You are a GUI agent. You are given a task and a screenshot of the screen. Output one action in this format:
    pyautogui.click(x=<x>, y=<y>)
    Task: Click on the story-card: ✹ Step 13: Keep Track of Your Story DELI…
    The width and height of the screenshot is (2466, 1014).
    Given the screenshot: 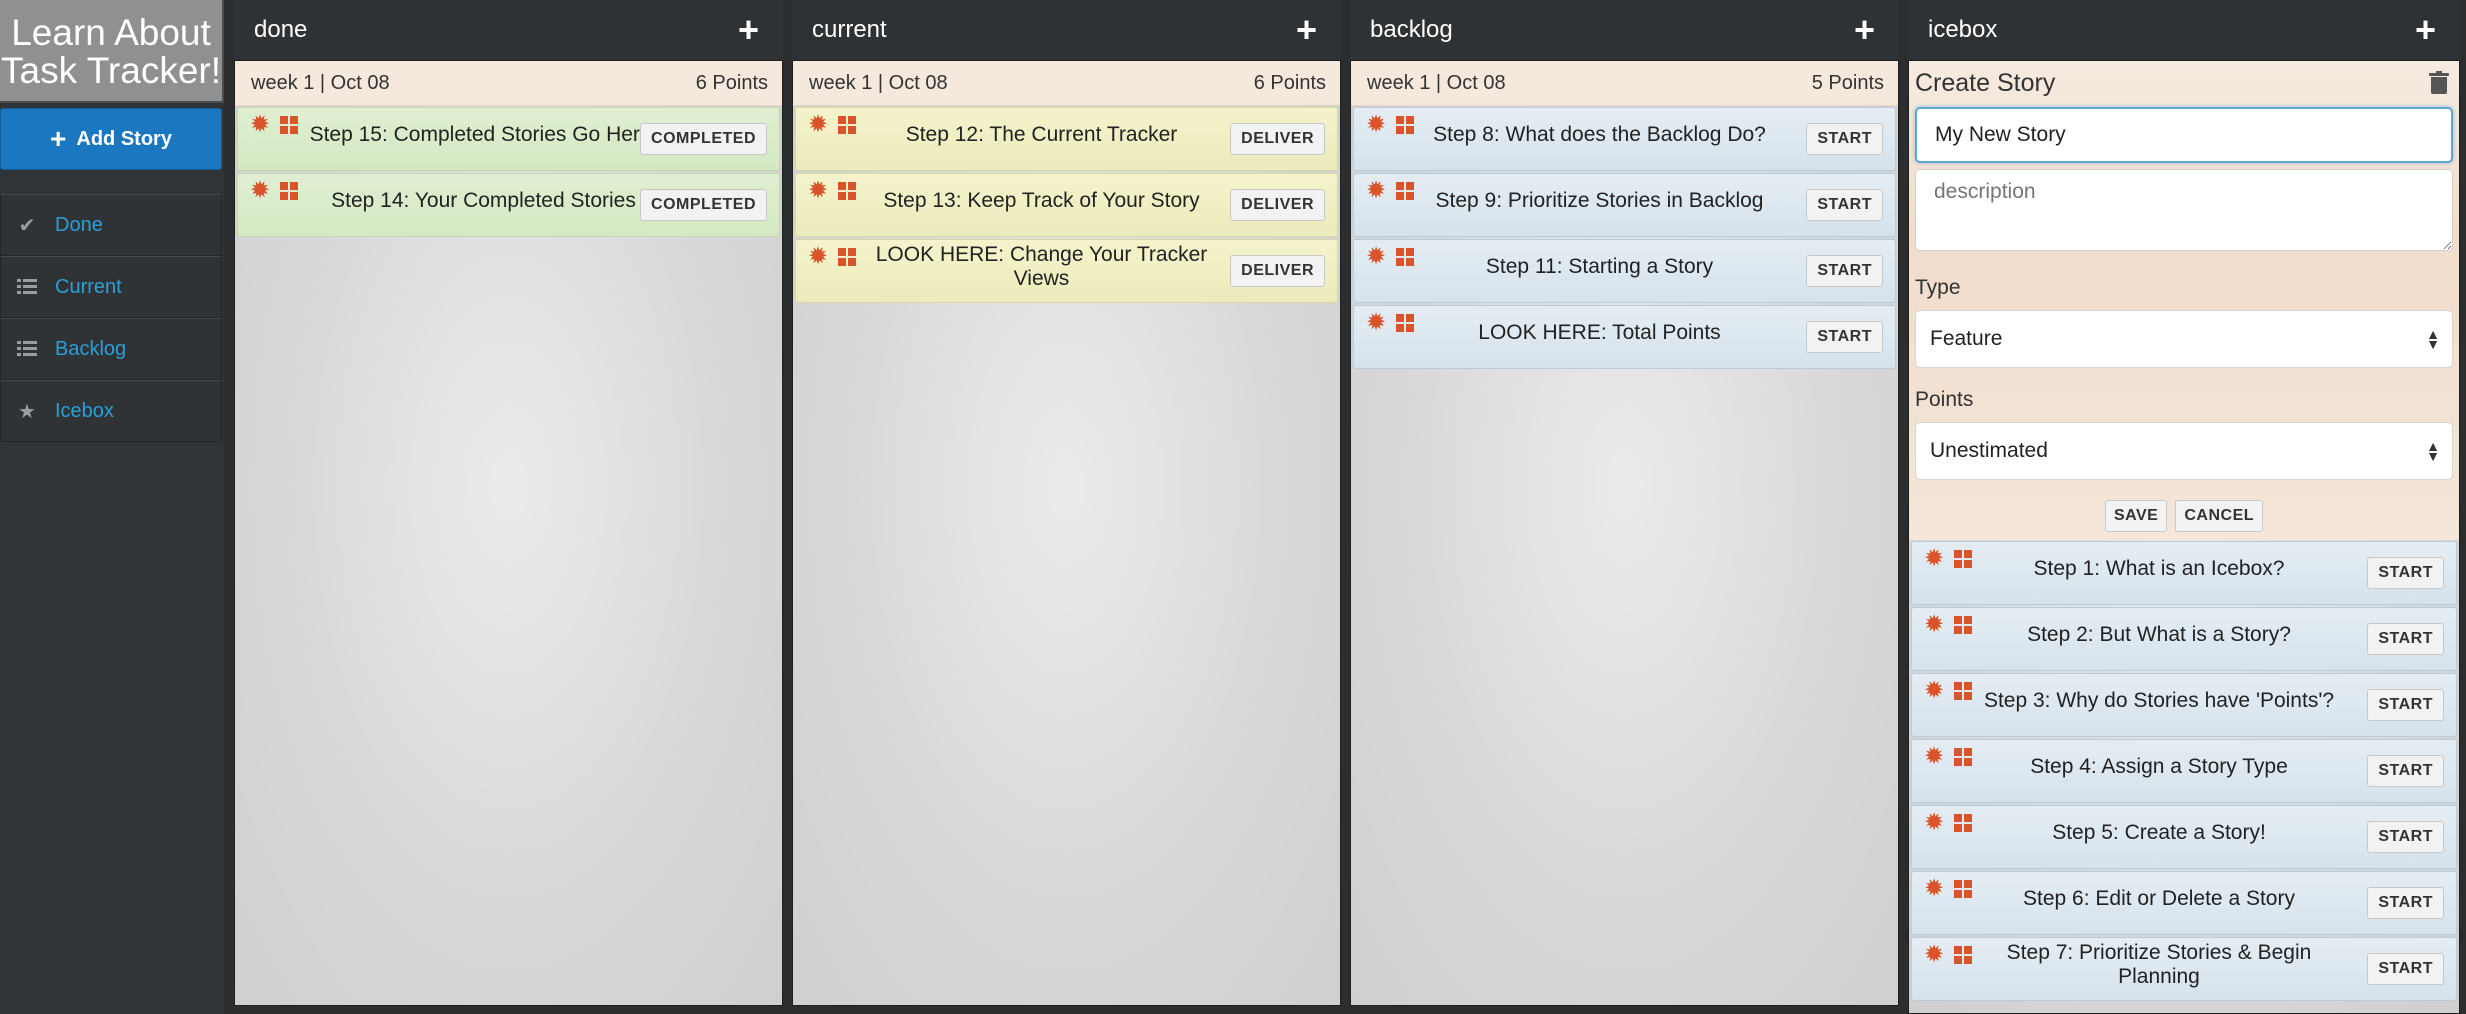 What is the action you would take?
    pyautogui.click(x=1066, y=205)
    